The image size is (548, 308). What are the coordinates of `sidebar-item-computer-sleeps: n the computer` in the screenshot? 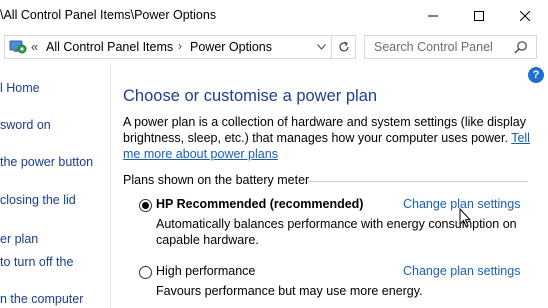 It's located at (41, 299).